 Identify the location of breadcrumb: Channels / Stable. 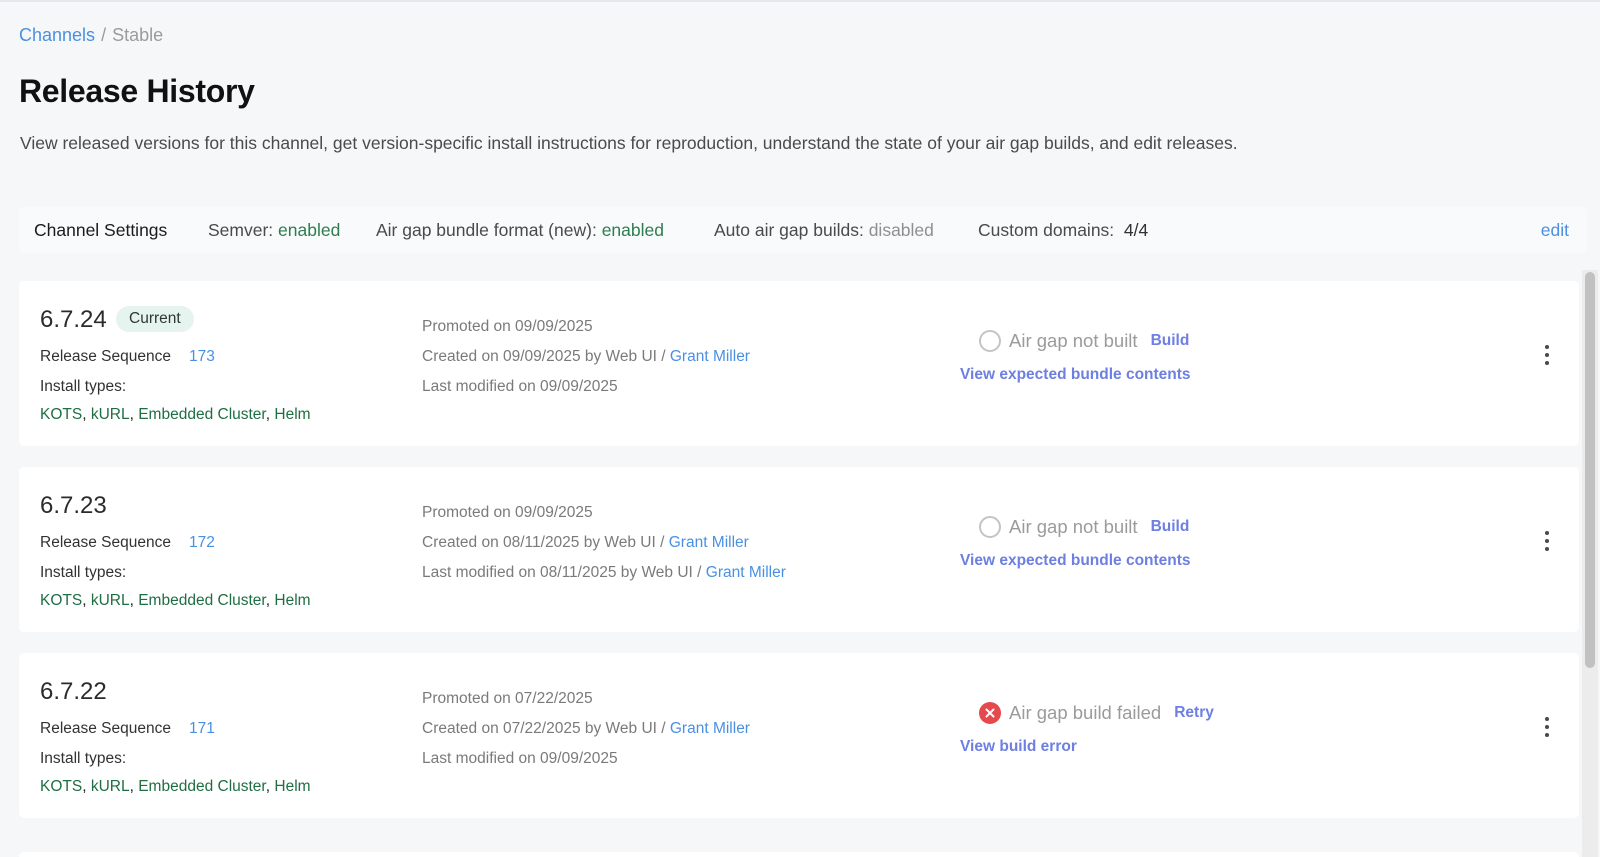
(91, 35).